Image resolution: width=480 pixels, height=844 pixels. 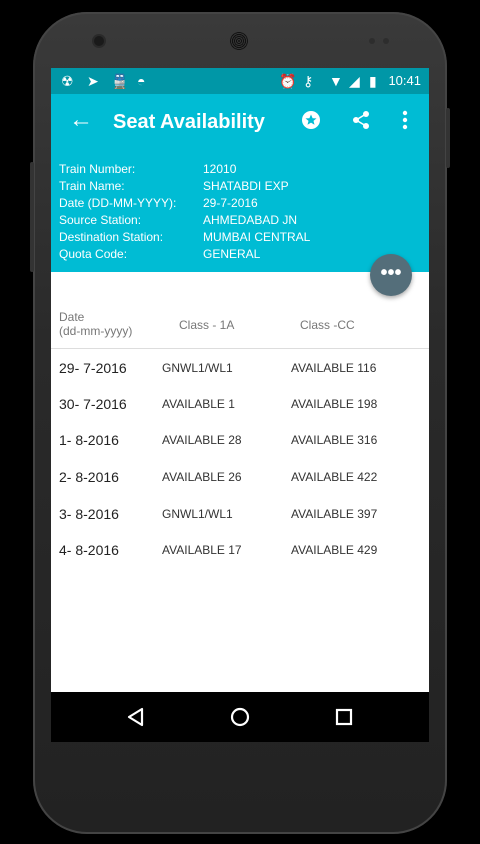 What do you see at coordinates (334, 368) in the screenshot?
I see `row-class-cc: AVAILABLE 116` at bounding box center [334, 368].